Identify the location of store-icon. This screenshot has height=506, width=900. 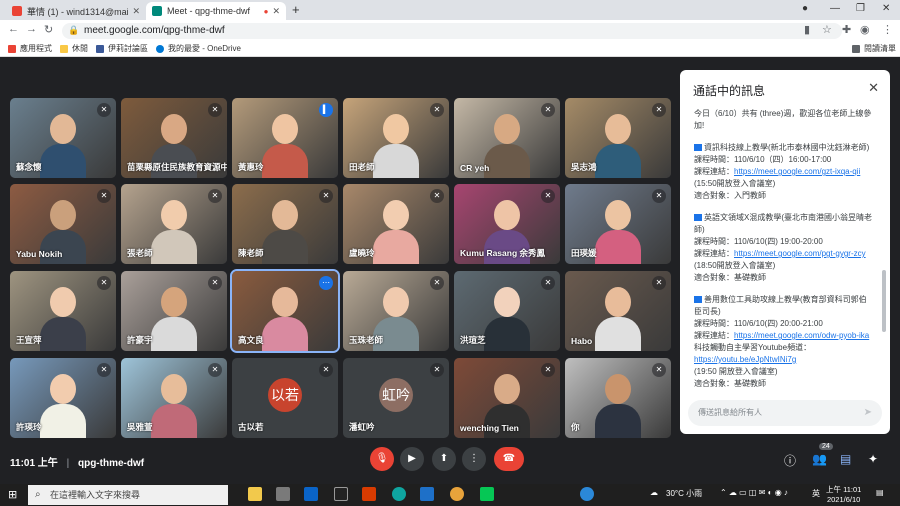
(283, 494).